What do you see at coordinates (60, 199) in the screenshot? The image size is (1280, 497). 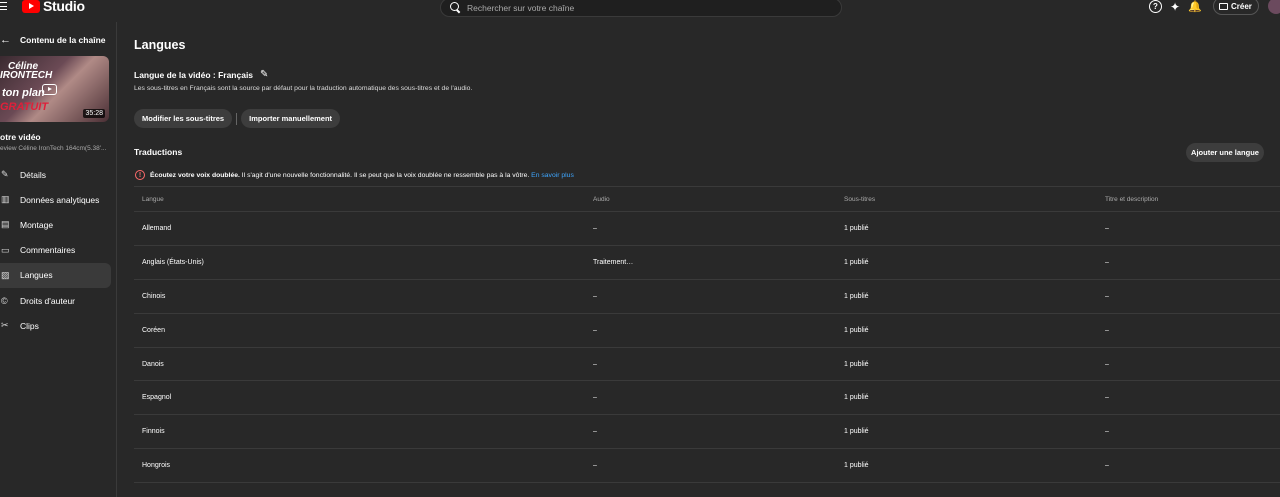 I see `sidebar-item-label: Données analytiques` at bounding box center [60, 199].